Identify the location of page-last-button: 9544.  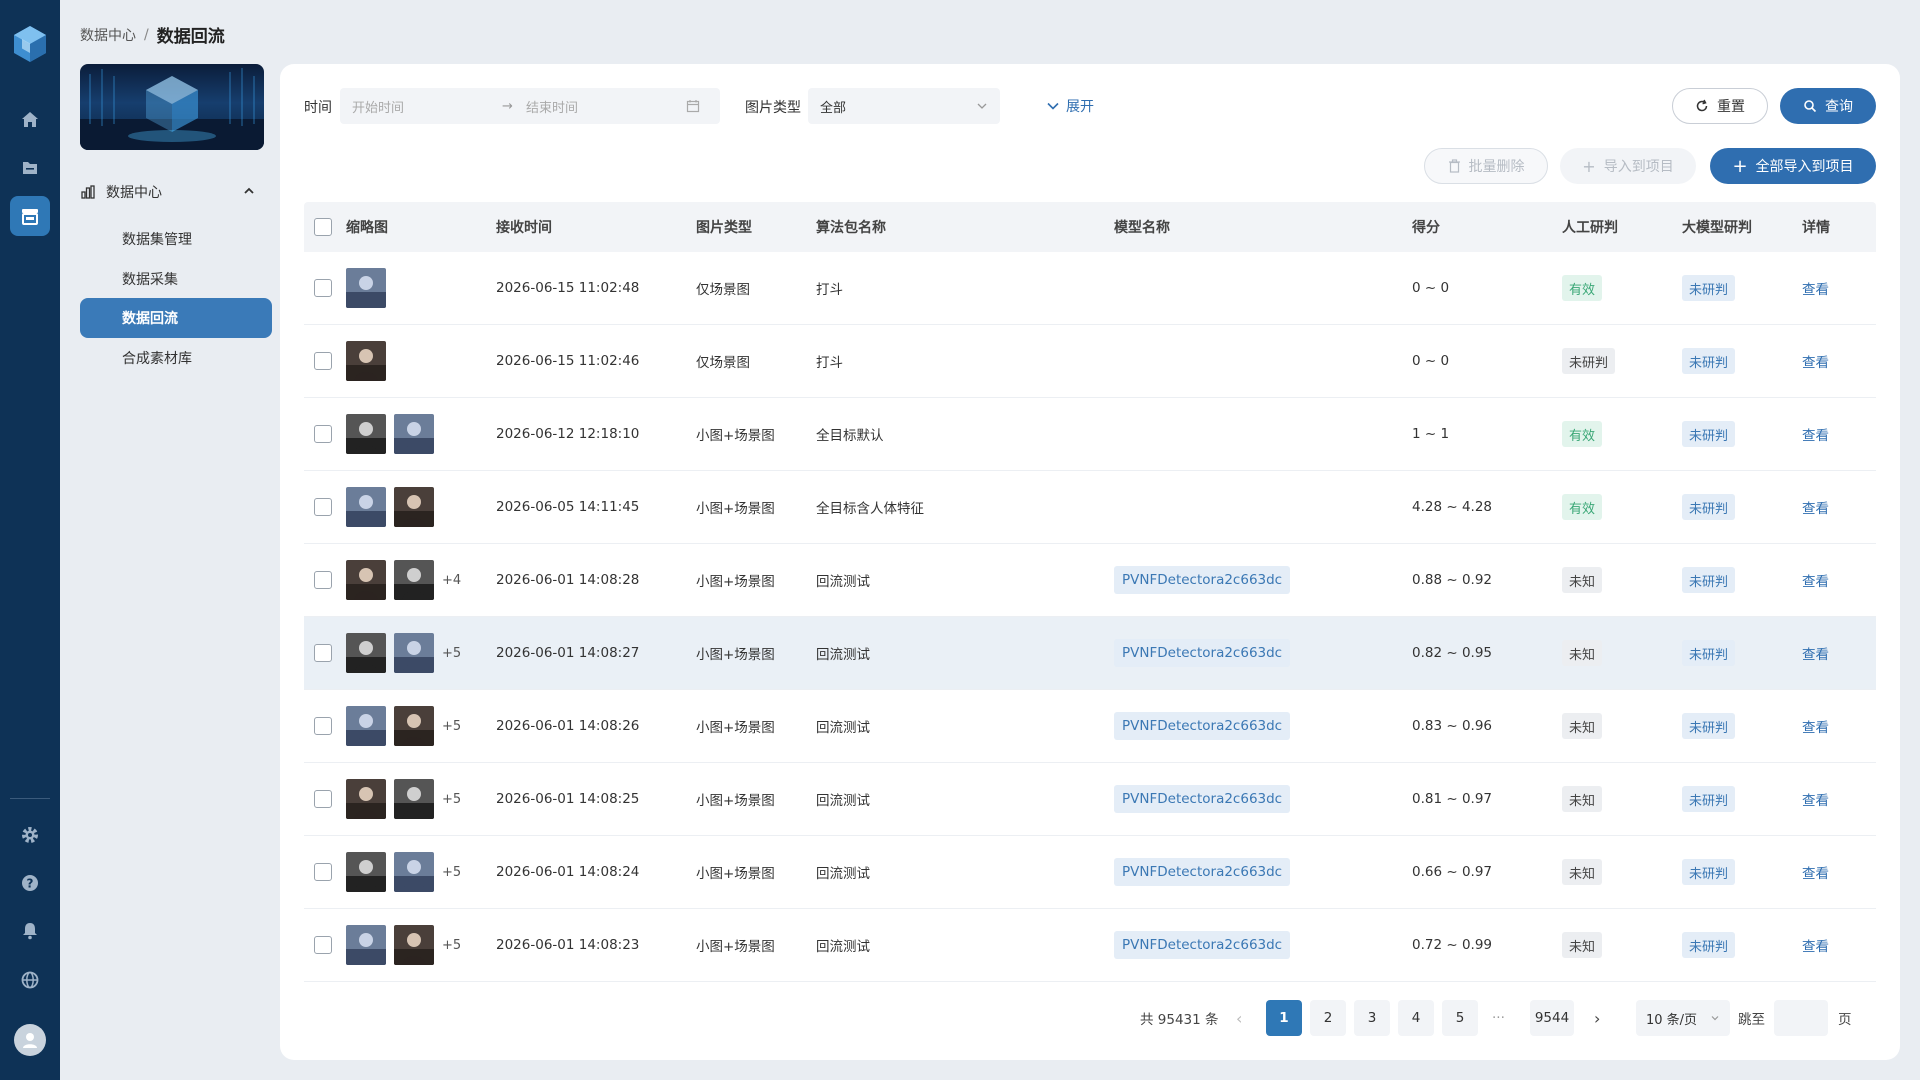
(1552, 1018).